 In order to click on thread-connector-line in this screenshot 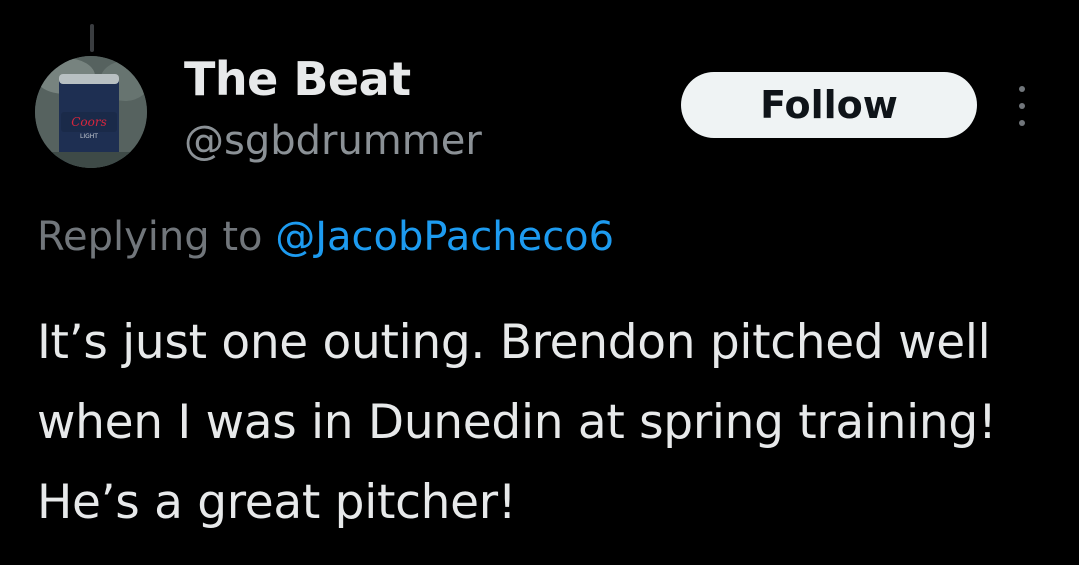, I will do `click(92, 38)`.